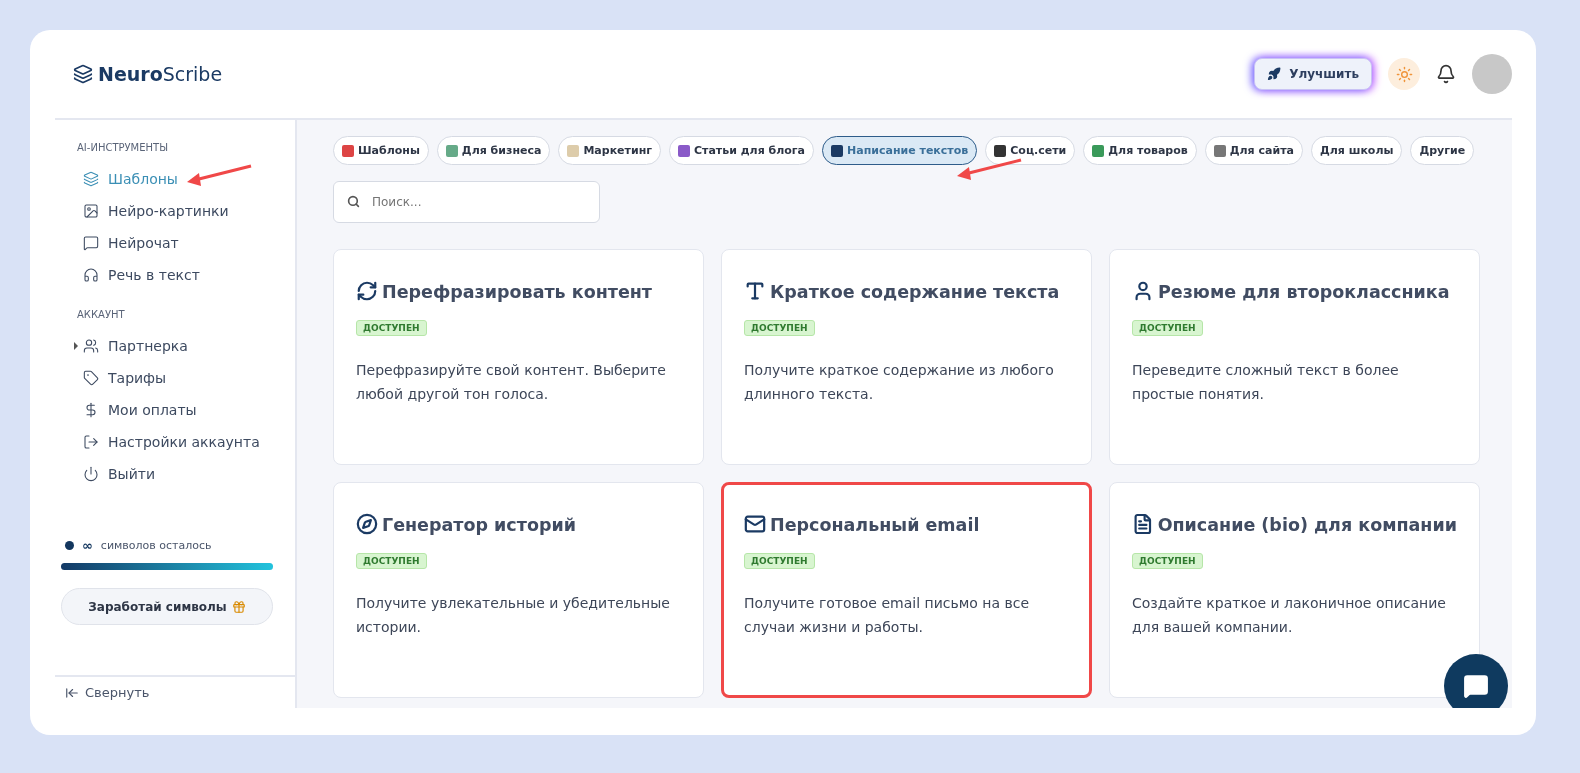 Image resolution: width=1580 pixels, height=773 pixels. What do you see at coordinates (184, 442) in the screenshot?
I see `item-label: Настройки аккаунта` at bounding box center [184, 442].